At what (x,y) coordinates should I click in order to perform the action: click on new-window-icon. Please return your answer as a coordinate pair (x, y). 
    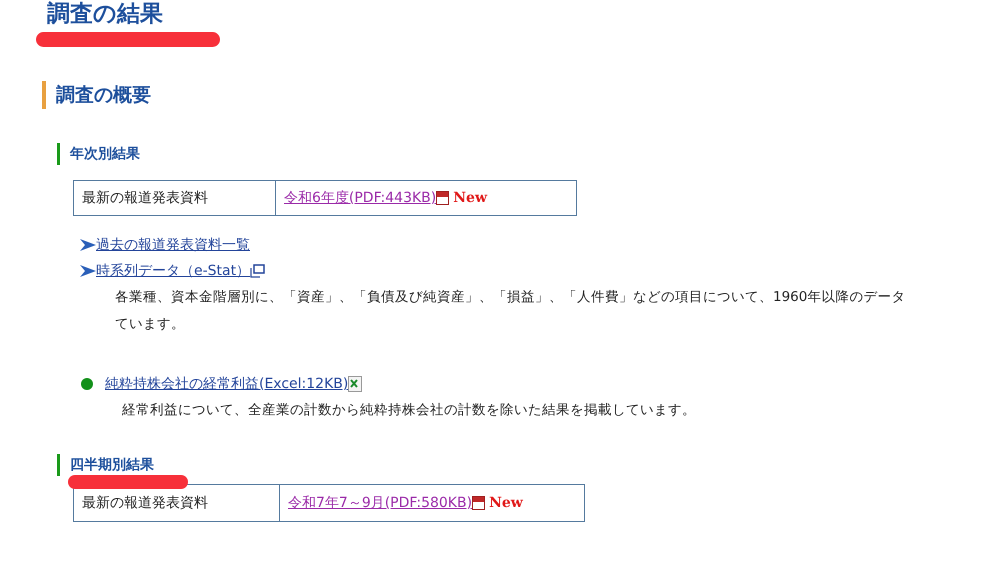
    Looking at the image, I should click on (258, 271).